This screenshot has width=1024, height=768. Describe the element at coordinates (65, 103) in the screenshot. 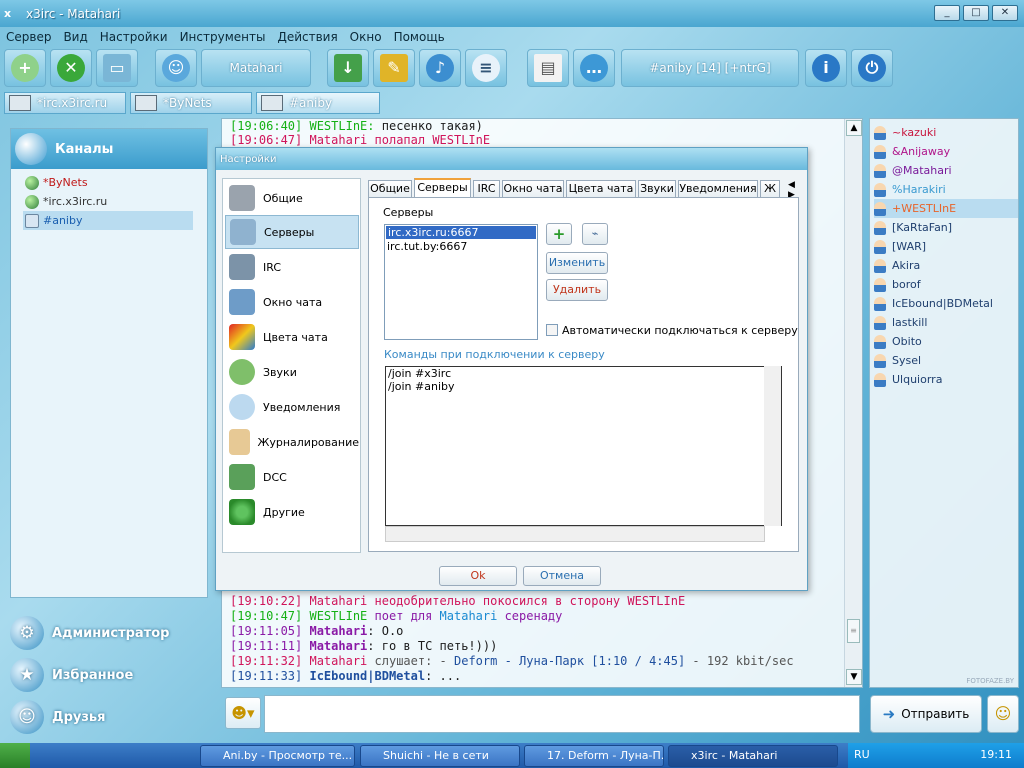

I see `tab-server-x3irc: *irc.x3irc.ru` at that location.